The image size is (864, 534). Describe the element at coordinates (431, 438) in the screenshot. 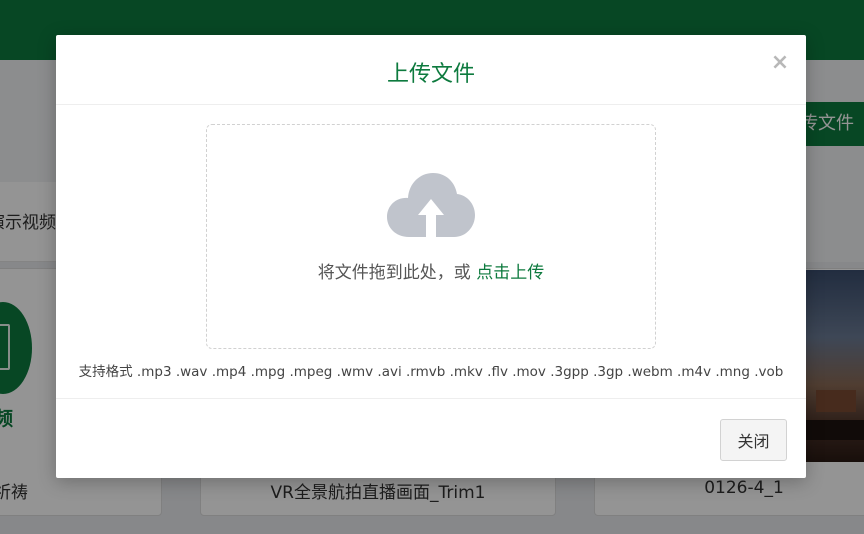

I see `dialog-footer: 关闭` at that location.